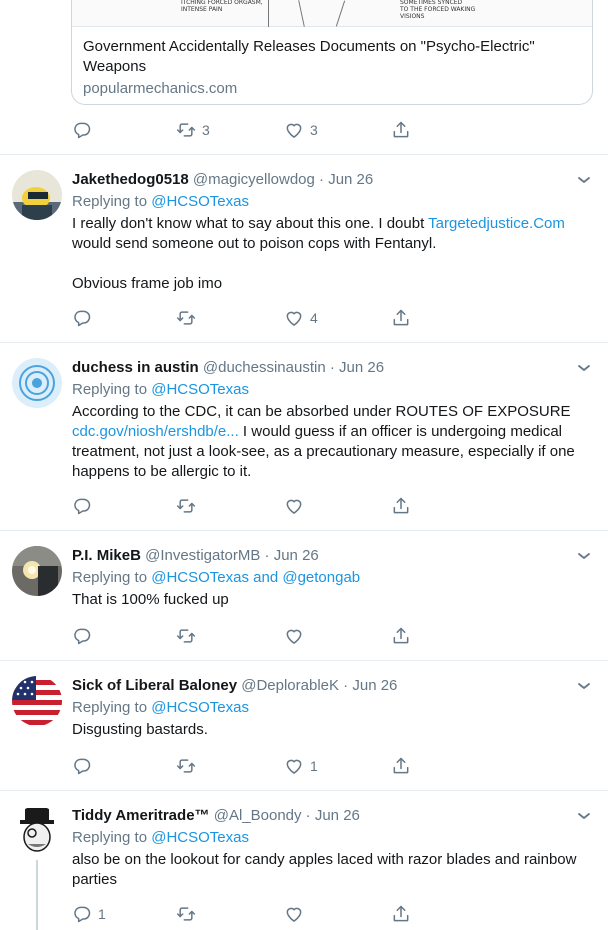  What do you see at coordinates (135, 367) in the screenshot?
I see `author-name: duchess in austin` at bounding box center [135, 367].